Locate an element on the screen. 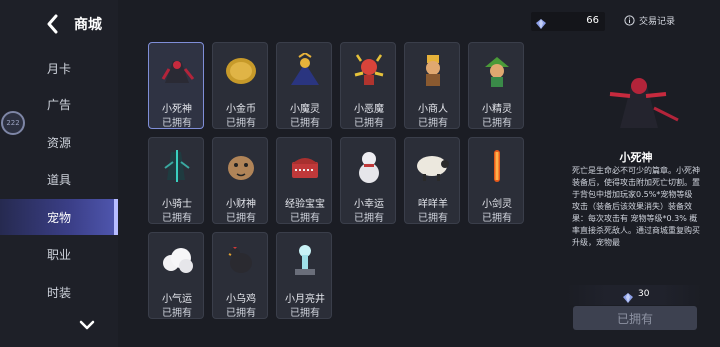 The image size is (720, 347). sword-pet-icon is located at coordinates (497, 166).